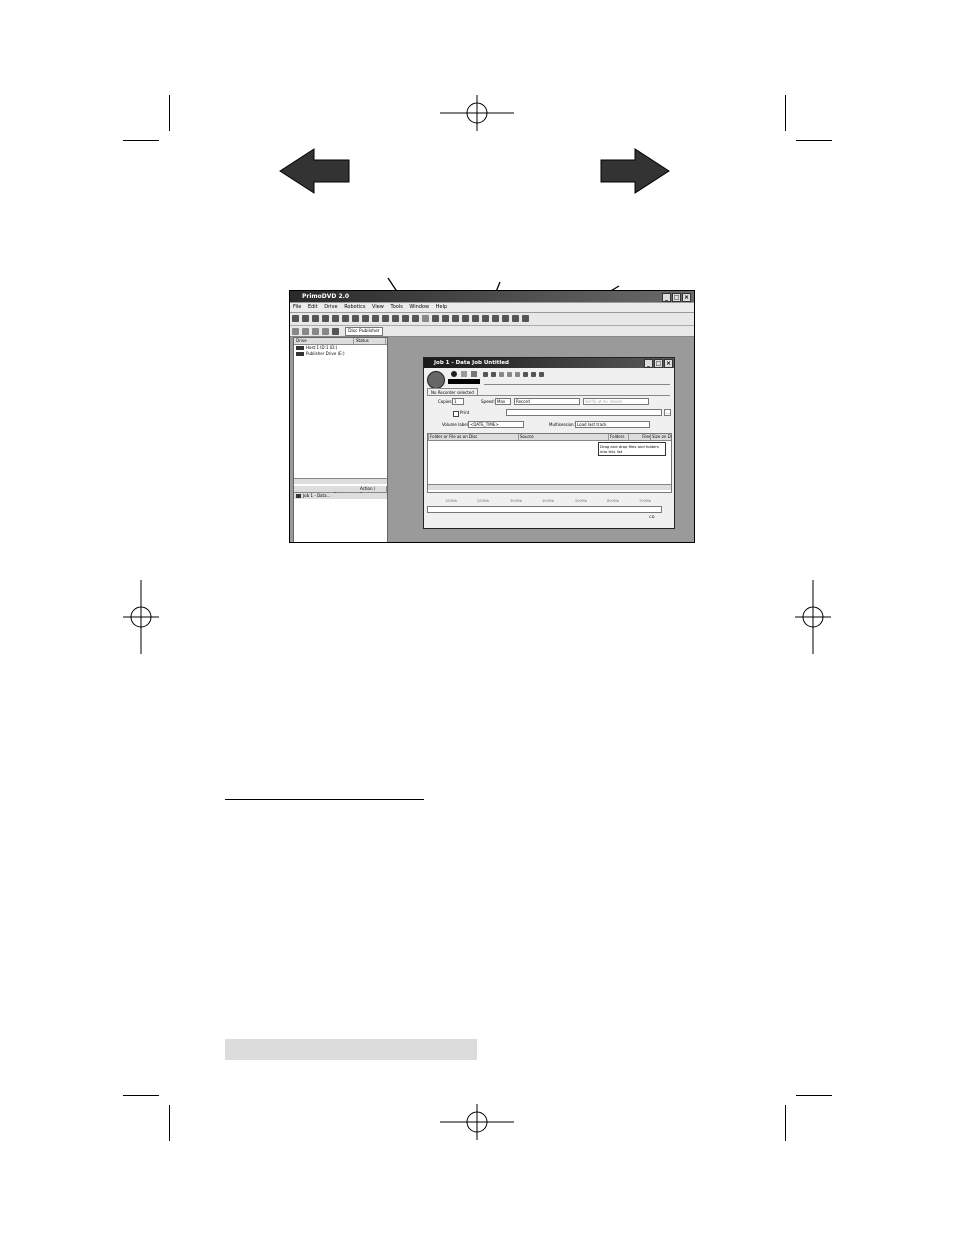 The image size is (954, 1235). I want to click on main-toolbar, so click(492, 319).